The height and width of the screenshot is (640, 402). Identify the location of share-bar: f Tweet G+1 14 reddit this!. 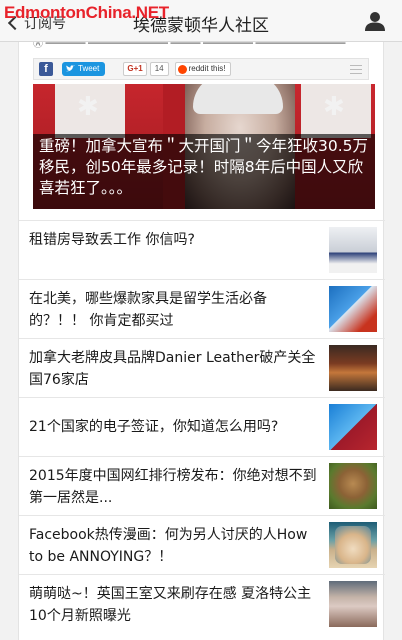
(201, 69).